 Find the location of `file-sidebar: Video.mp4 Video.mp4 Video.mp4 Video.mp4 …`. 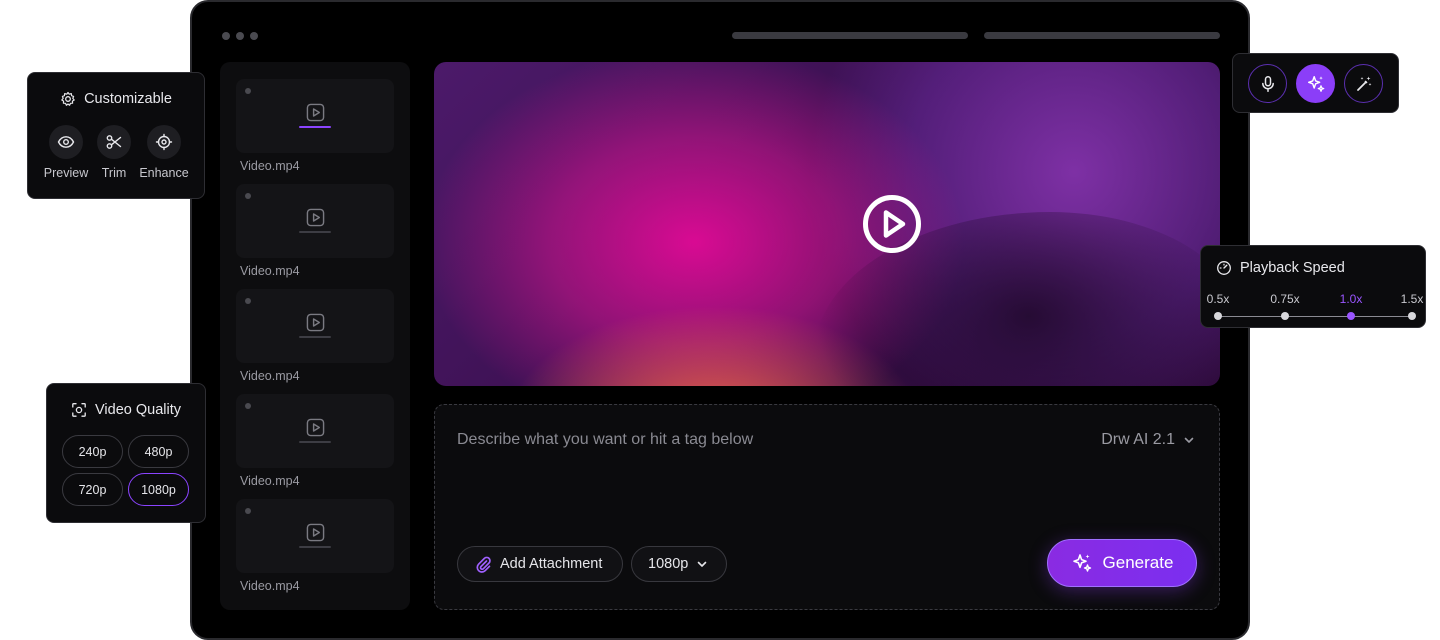

file-sidebar: Video.mp4 Video.mp4 Video.mp4 Video.mp4 … is located at coordinates (315, 336).